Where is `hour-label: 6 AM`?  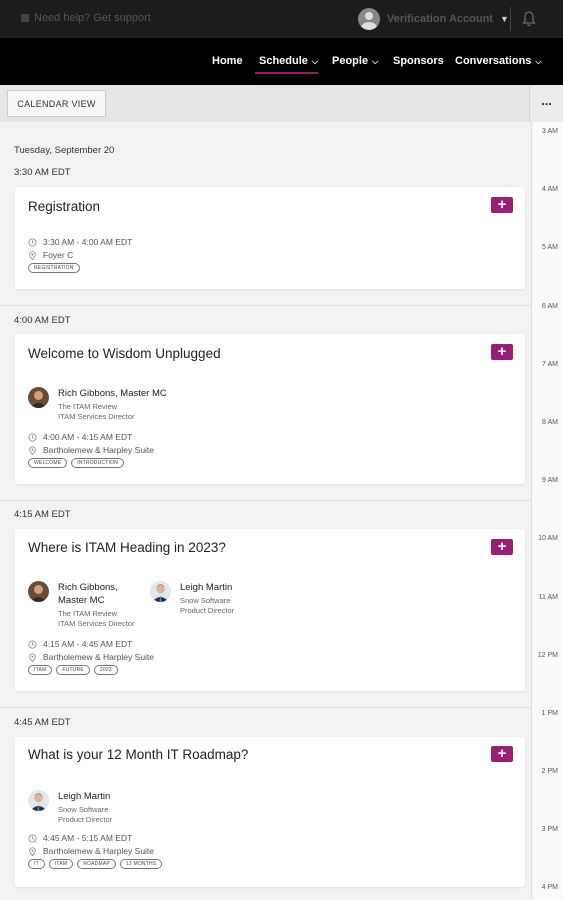 hour-label: 6 AM is located at coordinates (550, 306).